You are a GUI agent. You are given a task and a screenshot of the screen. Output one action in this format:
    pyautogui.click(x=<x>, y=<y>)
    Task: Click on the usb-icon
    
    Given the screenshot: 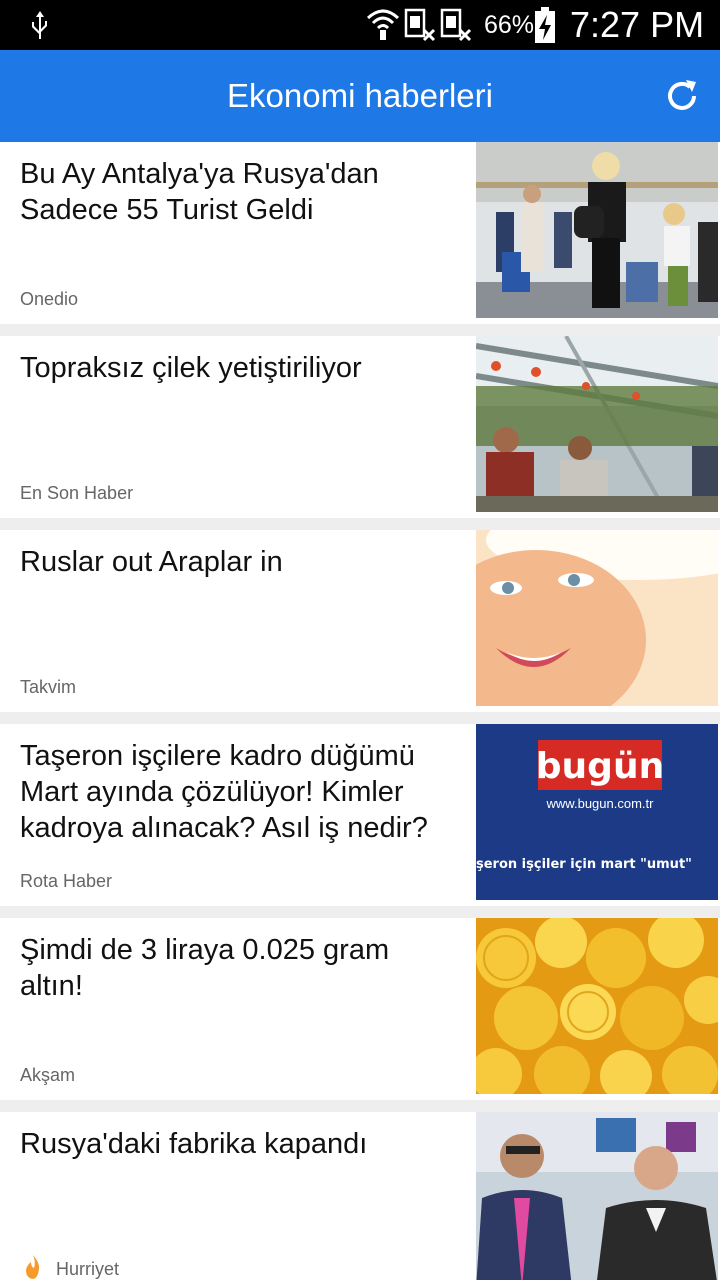 What is the action you would take?
    pyautogui.click(x=39, y=25)
    